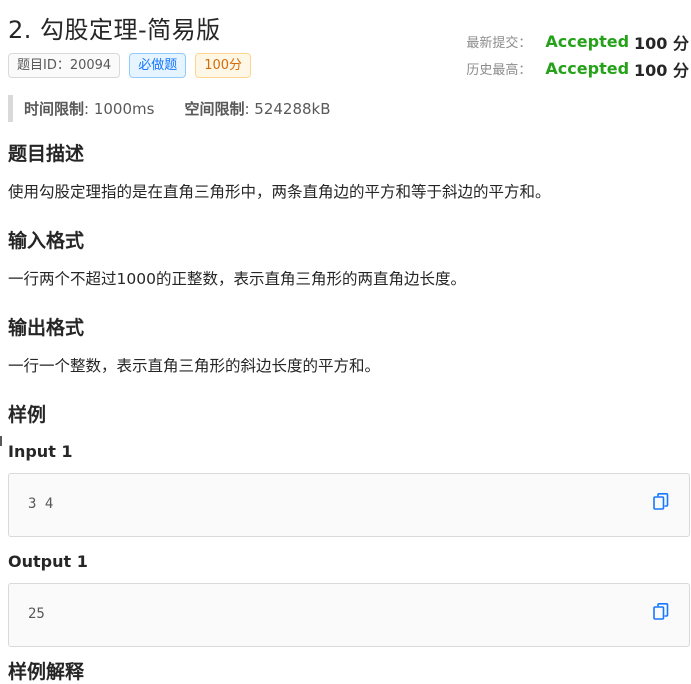 The image size is (691, 684). I want to click on score-tag: 100分, so click(223, 65).